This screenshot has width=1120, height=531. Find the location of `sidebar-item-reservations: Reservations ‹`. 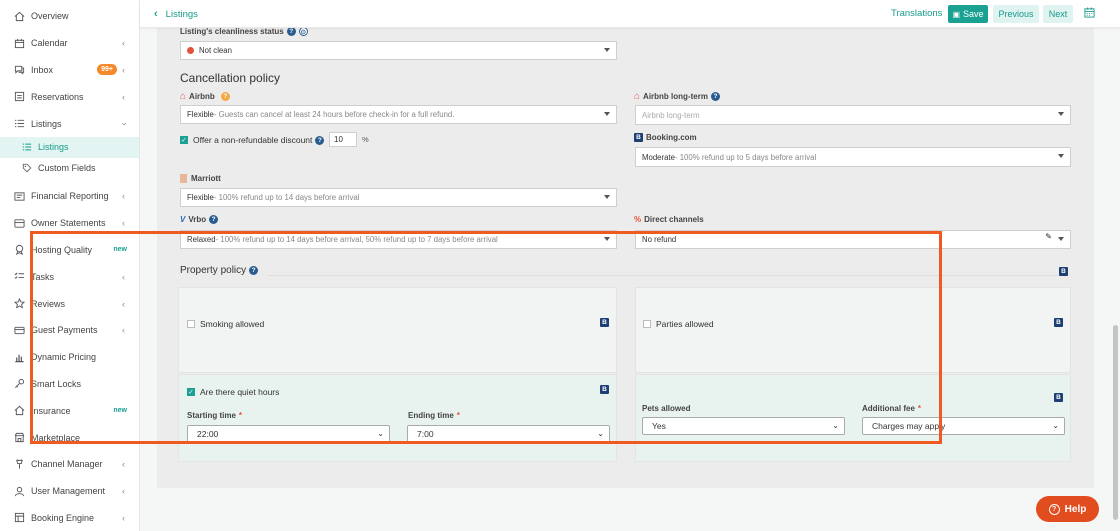

sidebar-item-reservations: Reservations ‹ is located at coordinates (69, 96).